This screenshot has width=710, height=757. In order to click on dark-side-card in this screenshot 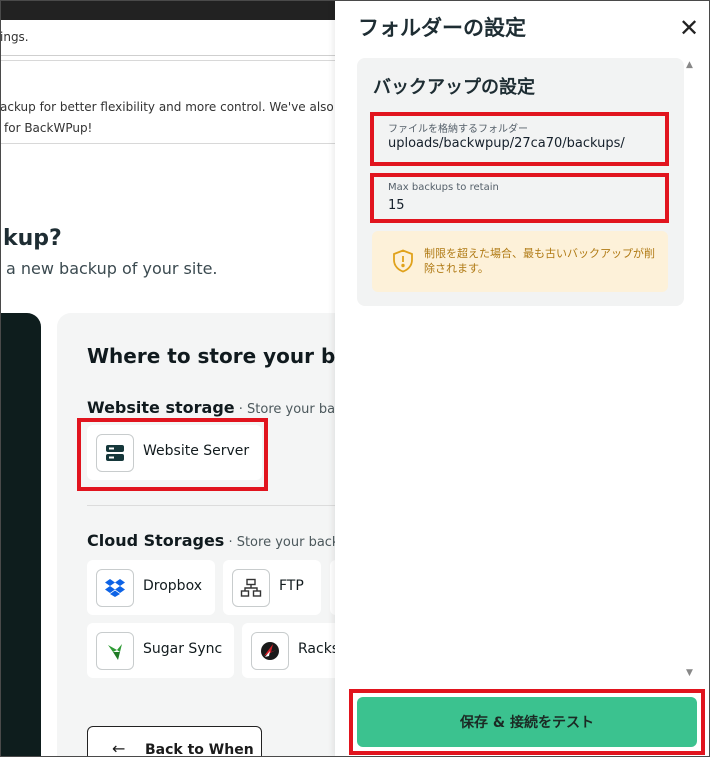, I will do `click(20, 535)`.